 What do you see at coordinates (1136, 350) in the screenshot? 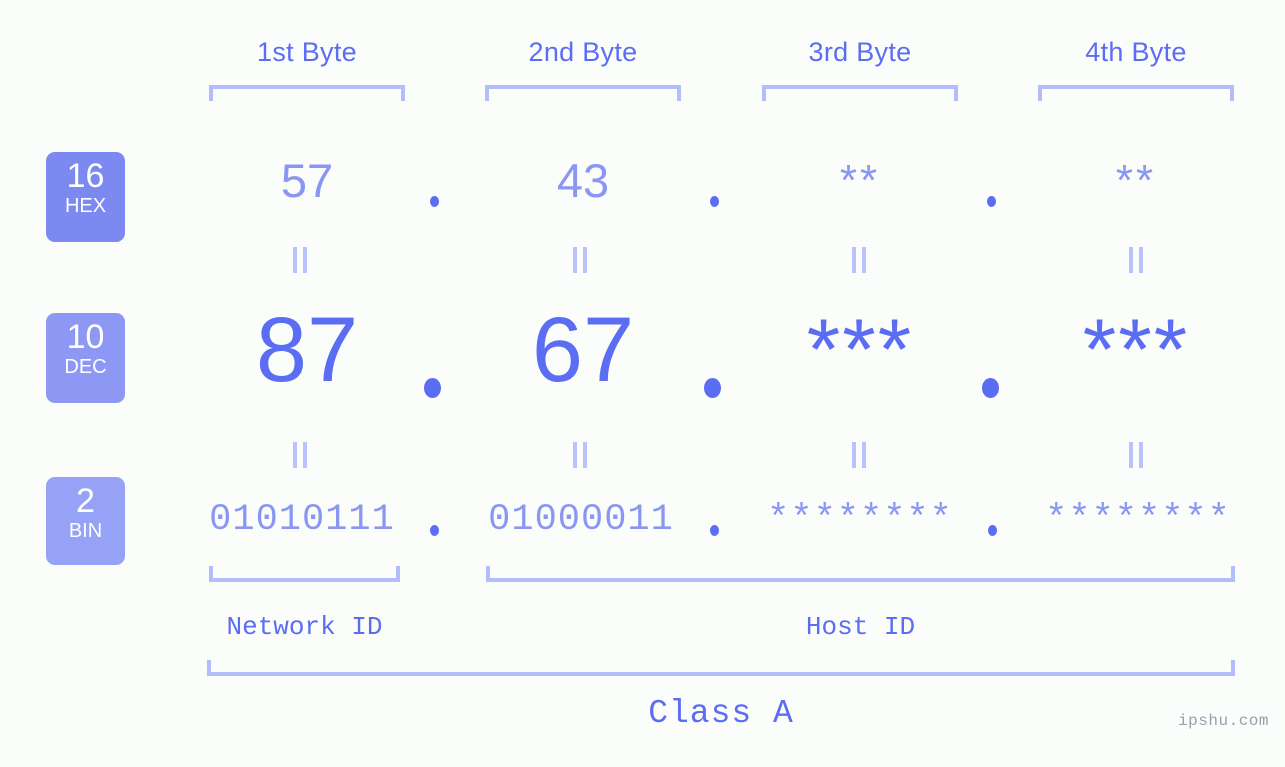
I see `dec-byte-4: ***` at bounding box center [1136, 350].